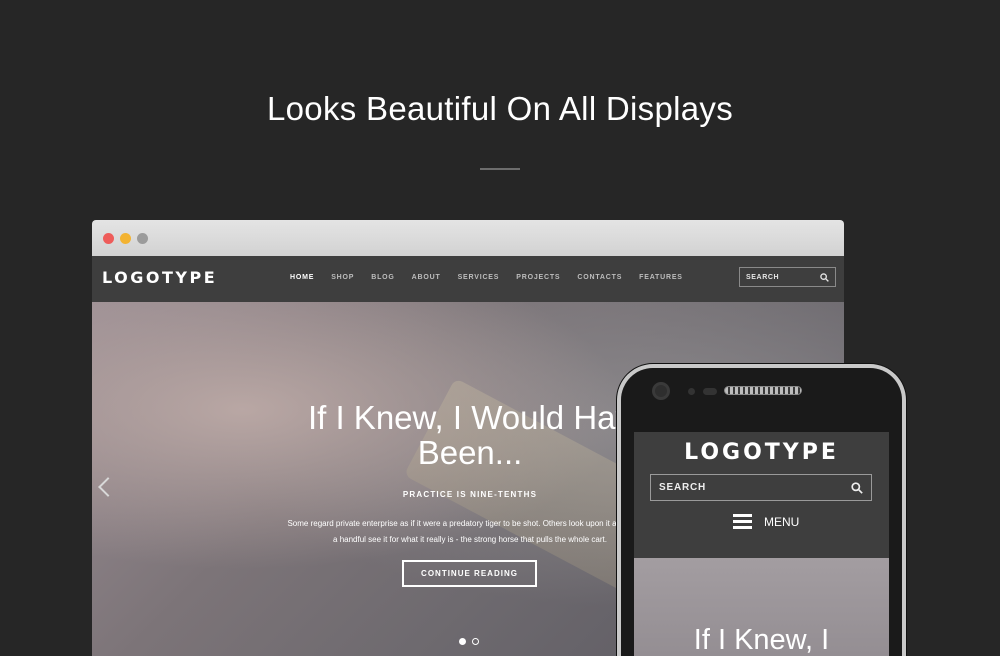 This screenshot has width=1000, height=656. I want to click on window-minimize-dot, so click(125, 238).